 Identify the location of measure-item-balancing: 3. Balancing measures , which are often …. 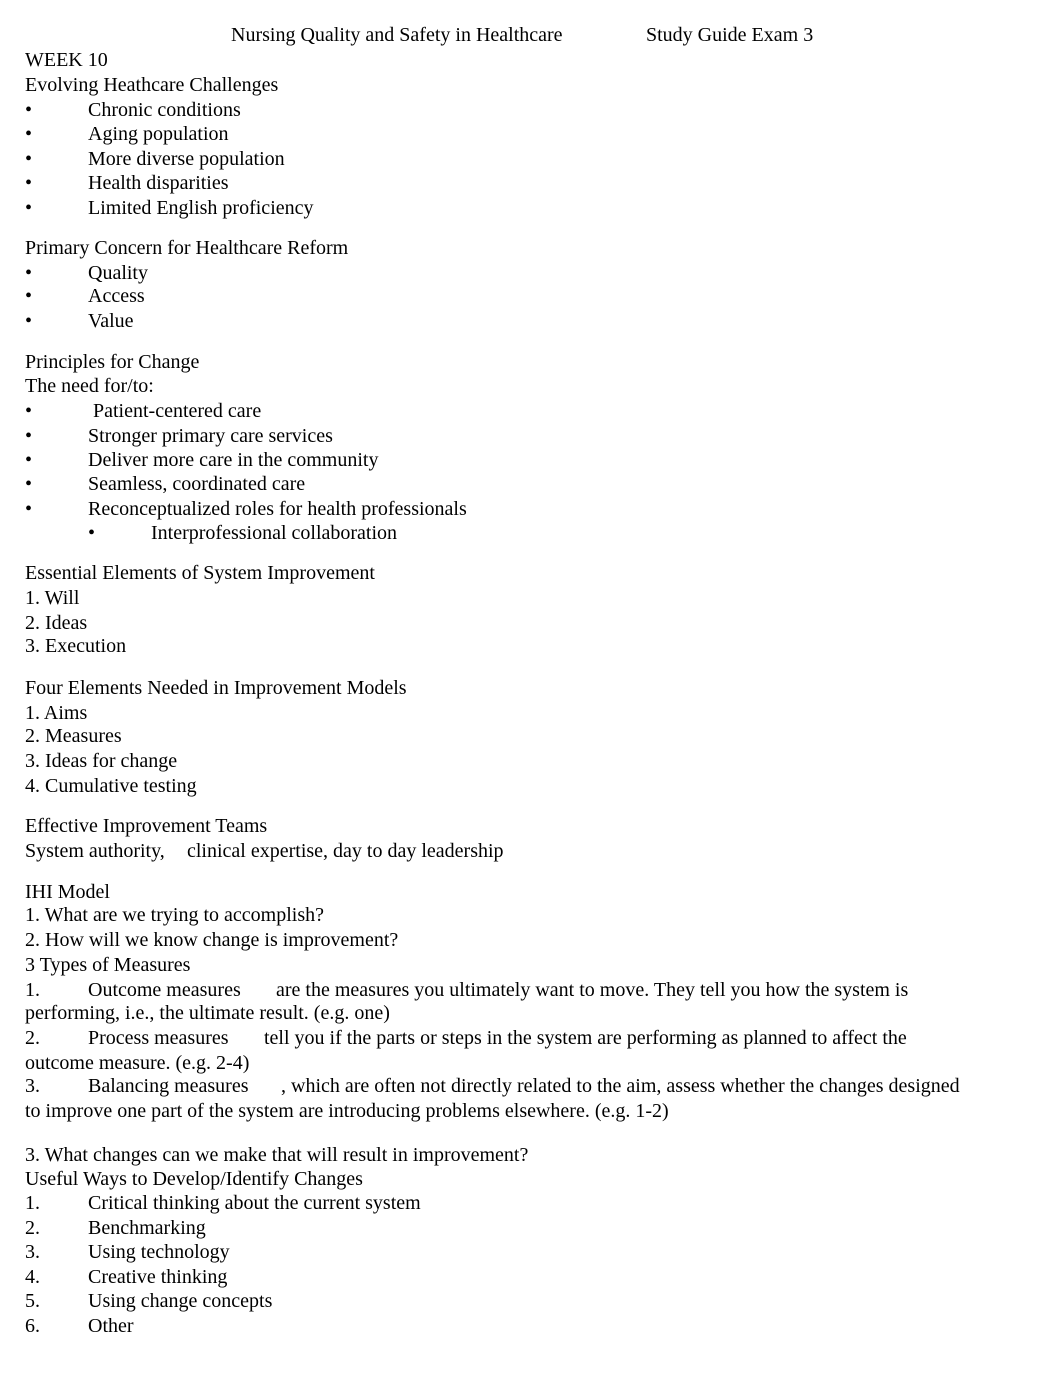
(492, 1086).